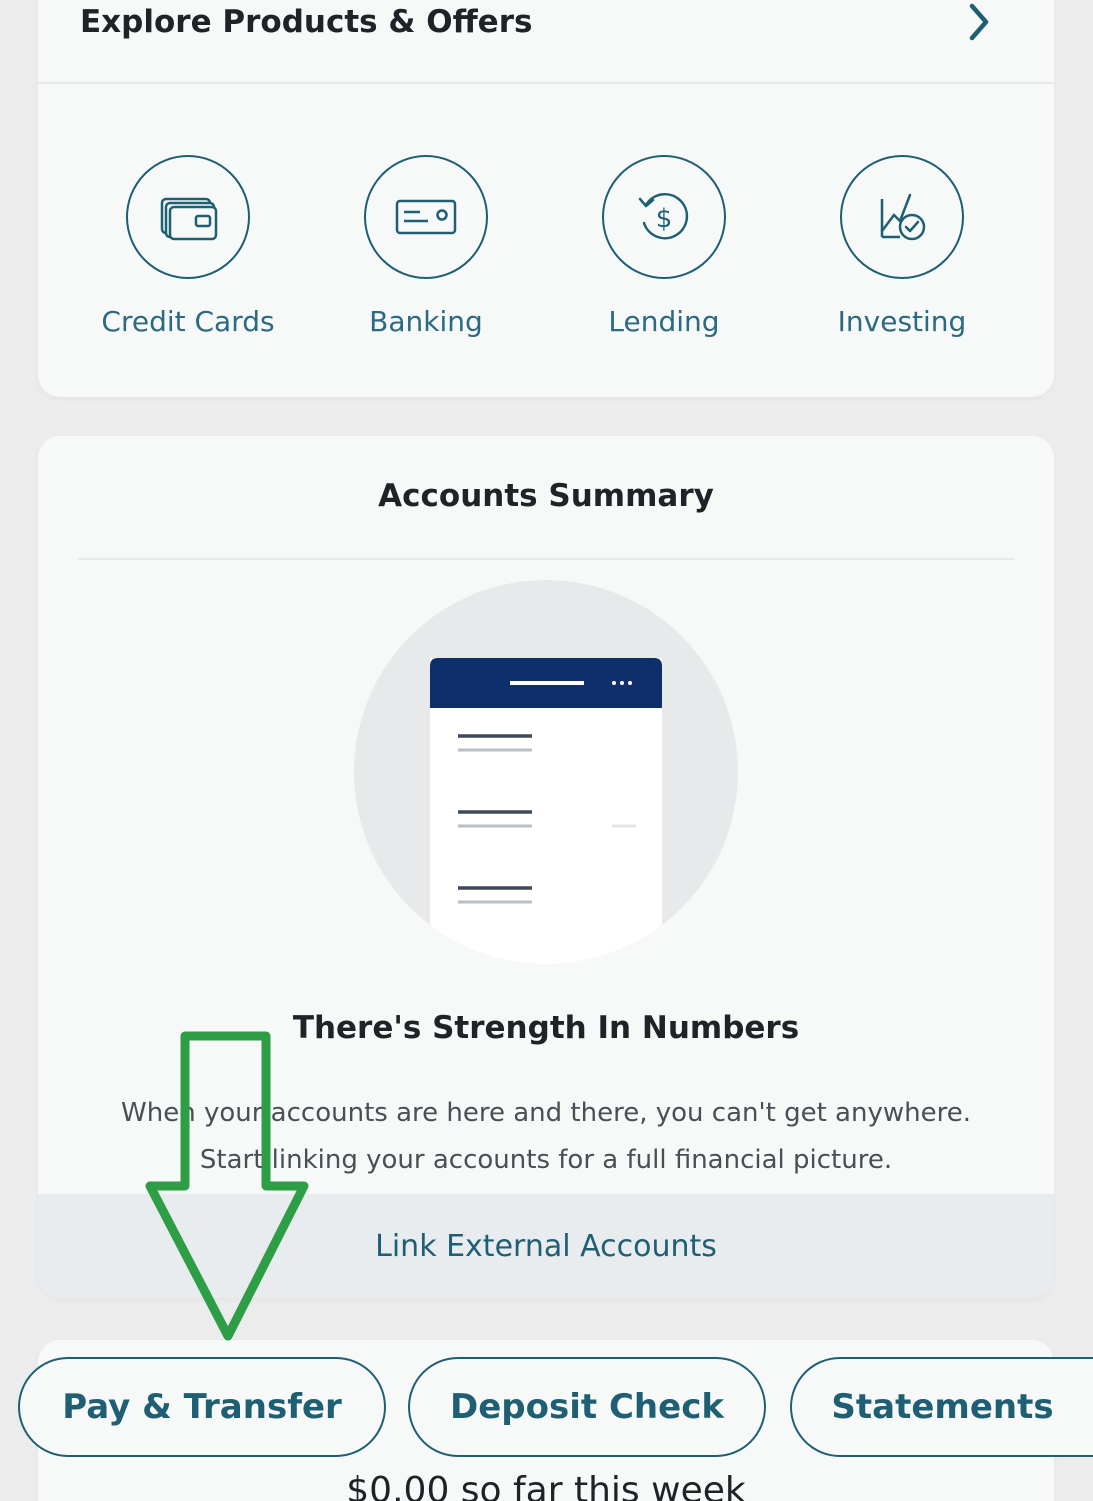 Image resolution: width=1093 pixels, height=1501 pixels. Describe the element at coordinates (664, 321) in the screenshot. I see `product-label: Lending` at that location.